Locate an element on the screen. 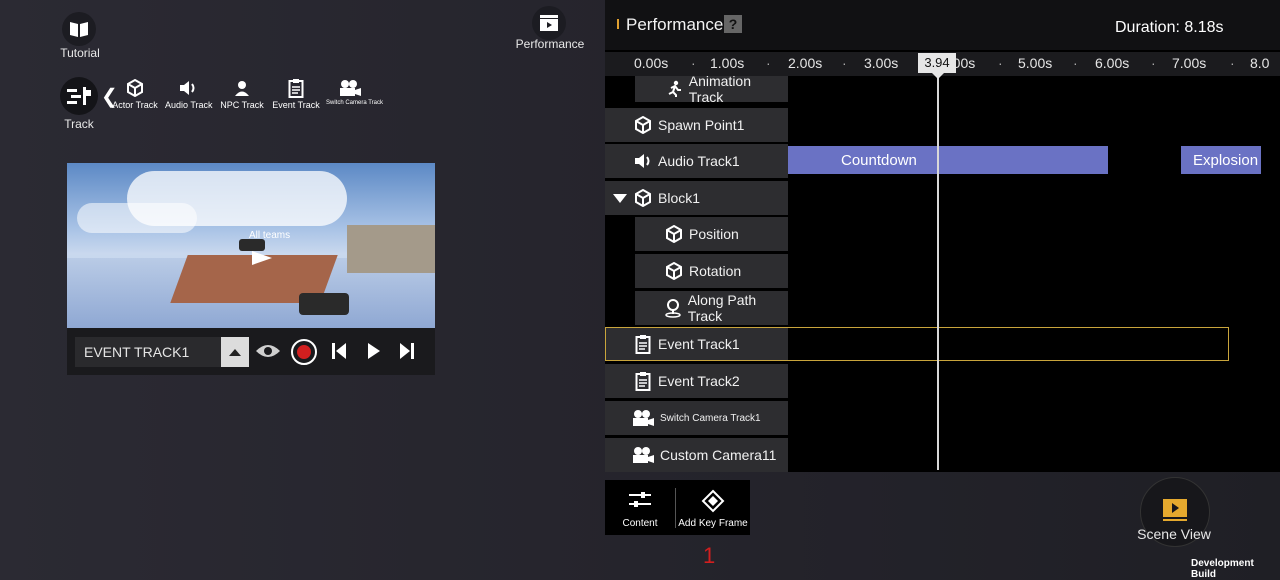 The height and width of the screenshot is (580, 1280). playhead-marker: 3.94 is located at coordinates (937, 63).